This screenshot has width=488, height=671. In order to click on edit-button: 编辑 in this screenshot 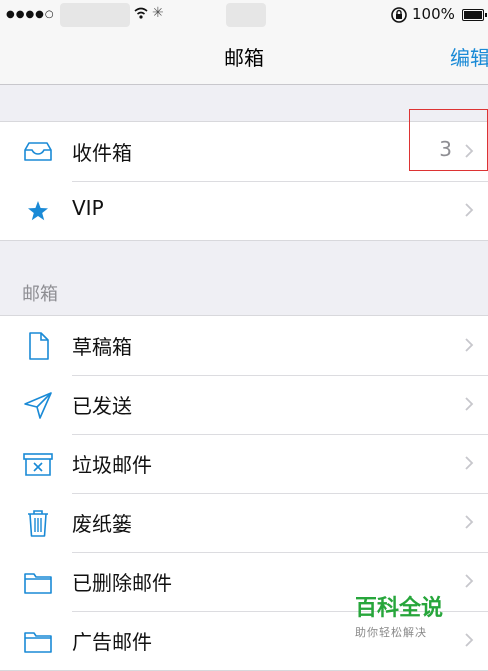, I will do `click(469, 56)`.